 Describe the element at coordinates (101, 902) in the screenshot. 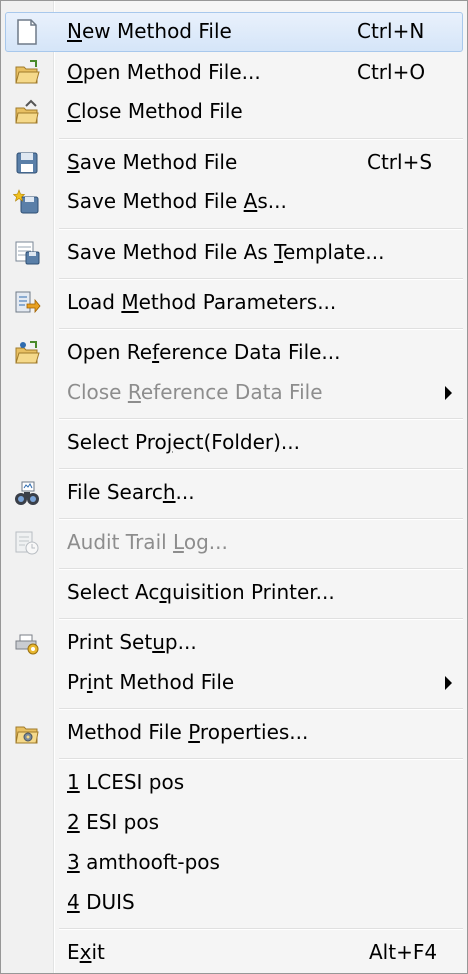

I see `menu-item-label: 4 DUIS` at that location.